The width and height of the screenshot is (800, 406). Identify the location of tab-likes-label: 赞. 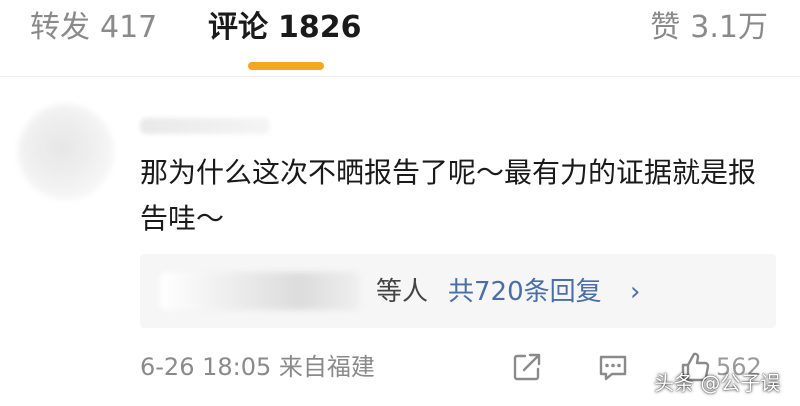
(665, 27).